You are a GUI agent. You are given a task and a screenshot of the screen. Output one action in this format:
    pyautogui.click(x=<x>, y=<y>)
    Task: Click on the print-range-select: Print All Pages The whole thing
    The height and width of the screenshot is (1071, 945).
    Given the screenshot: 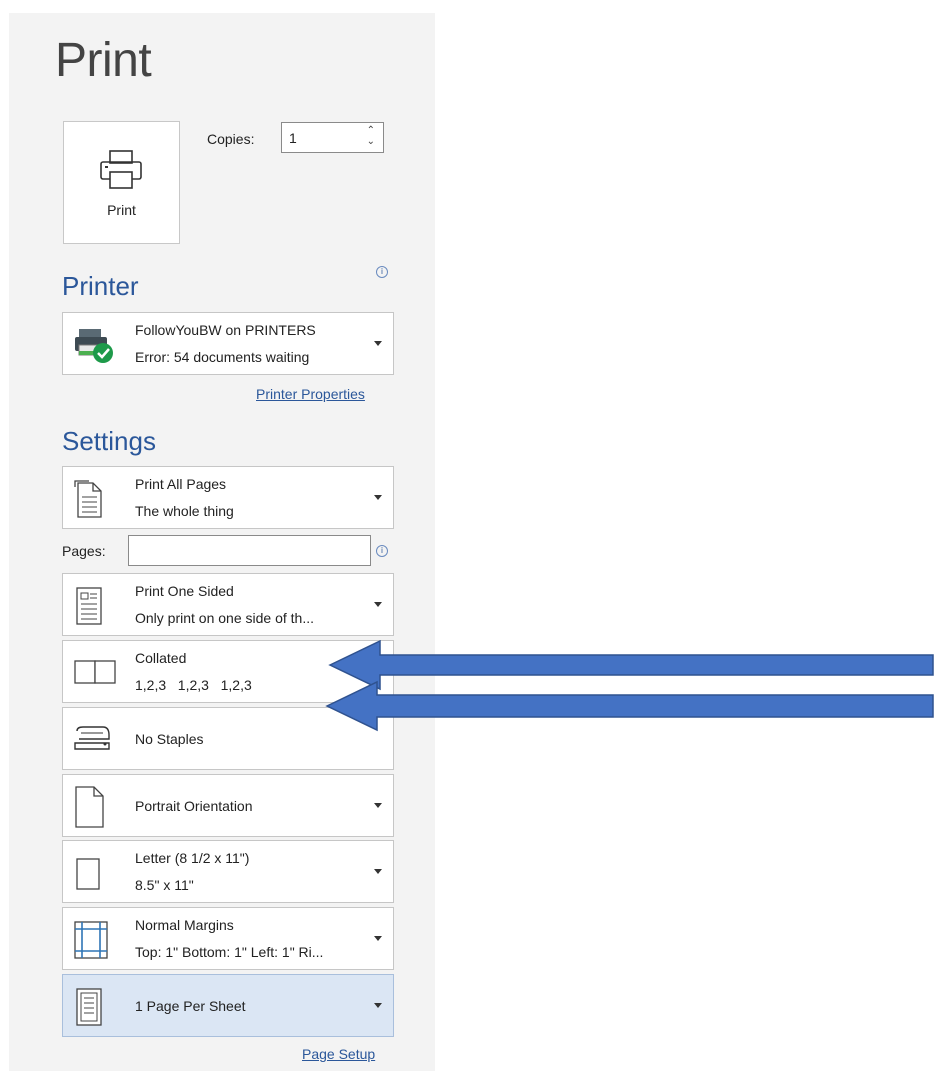 What is the action you would take?
    pyautogui.click(x=228, y=497)
    